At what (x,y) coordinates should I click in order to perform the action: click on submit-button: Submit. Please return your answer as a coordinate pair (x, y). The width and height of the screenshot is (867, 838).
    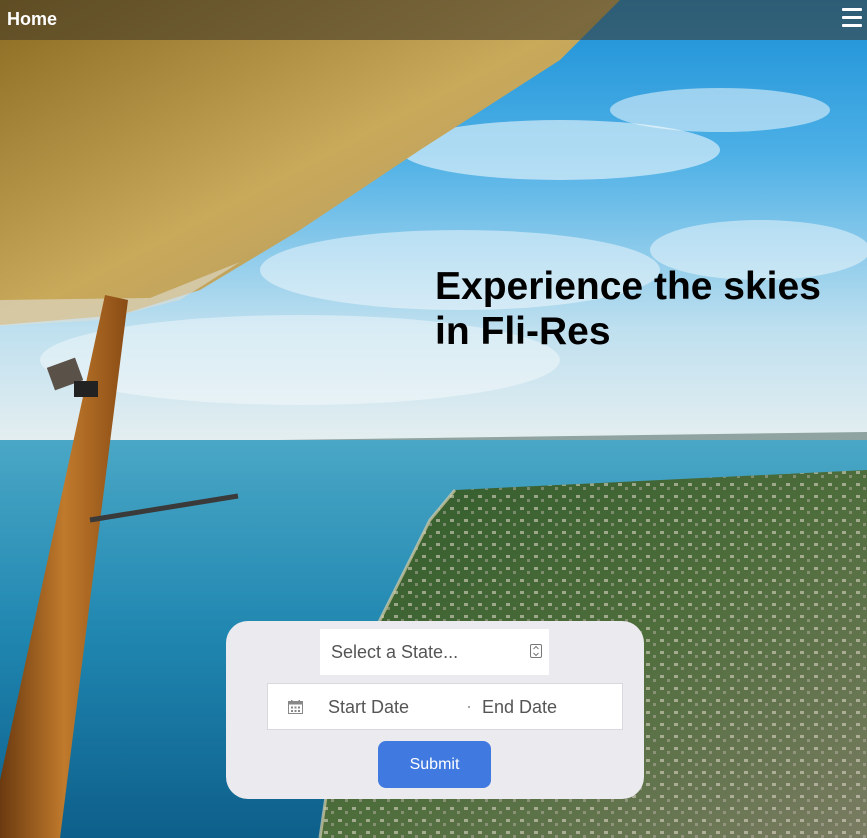
    Looking at the image, I should click on (434, 764).